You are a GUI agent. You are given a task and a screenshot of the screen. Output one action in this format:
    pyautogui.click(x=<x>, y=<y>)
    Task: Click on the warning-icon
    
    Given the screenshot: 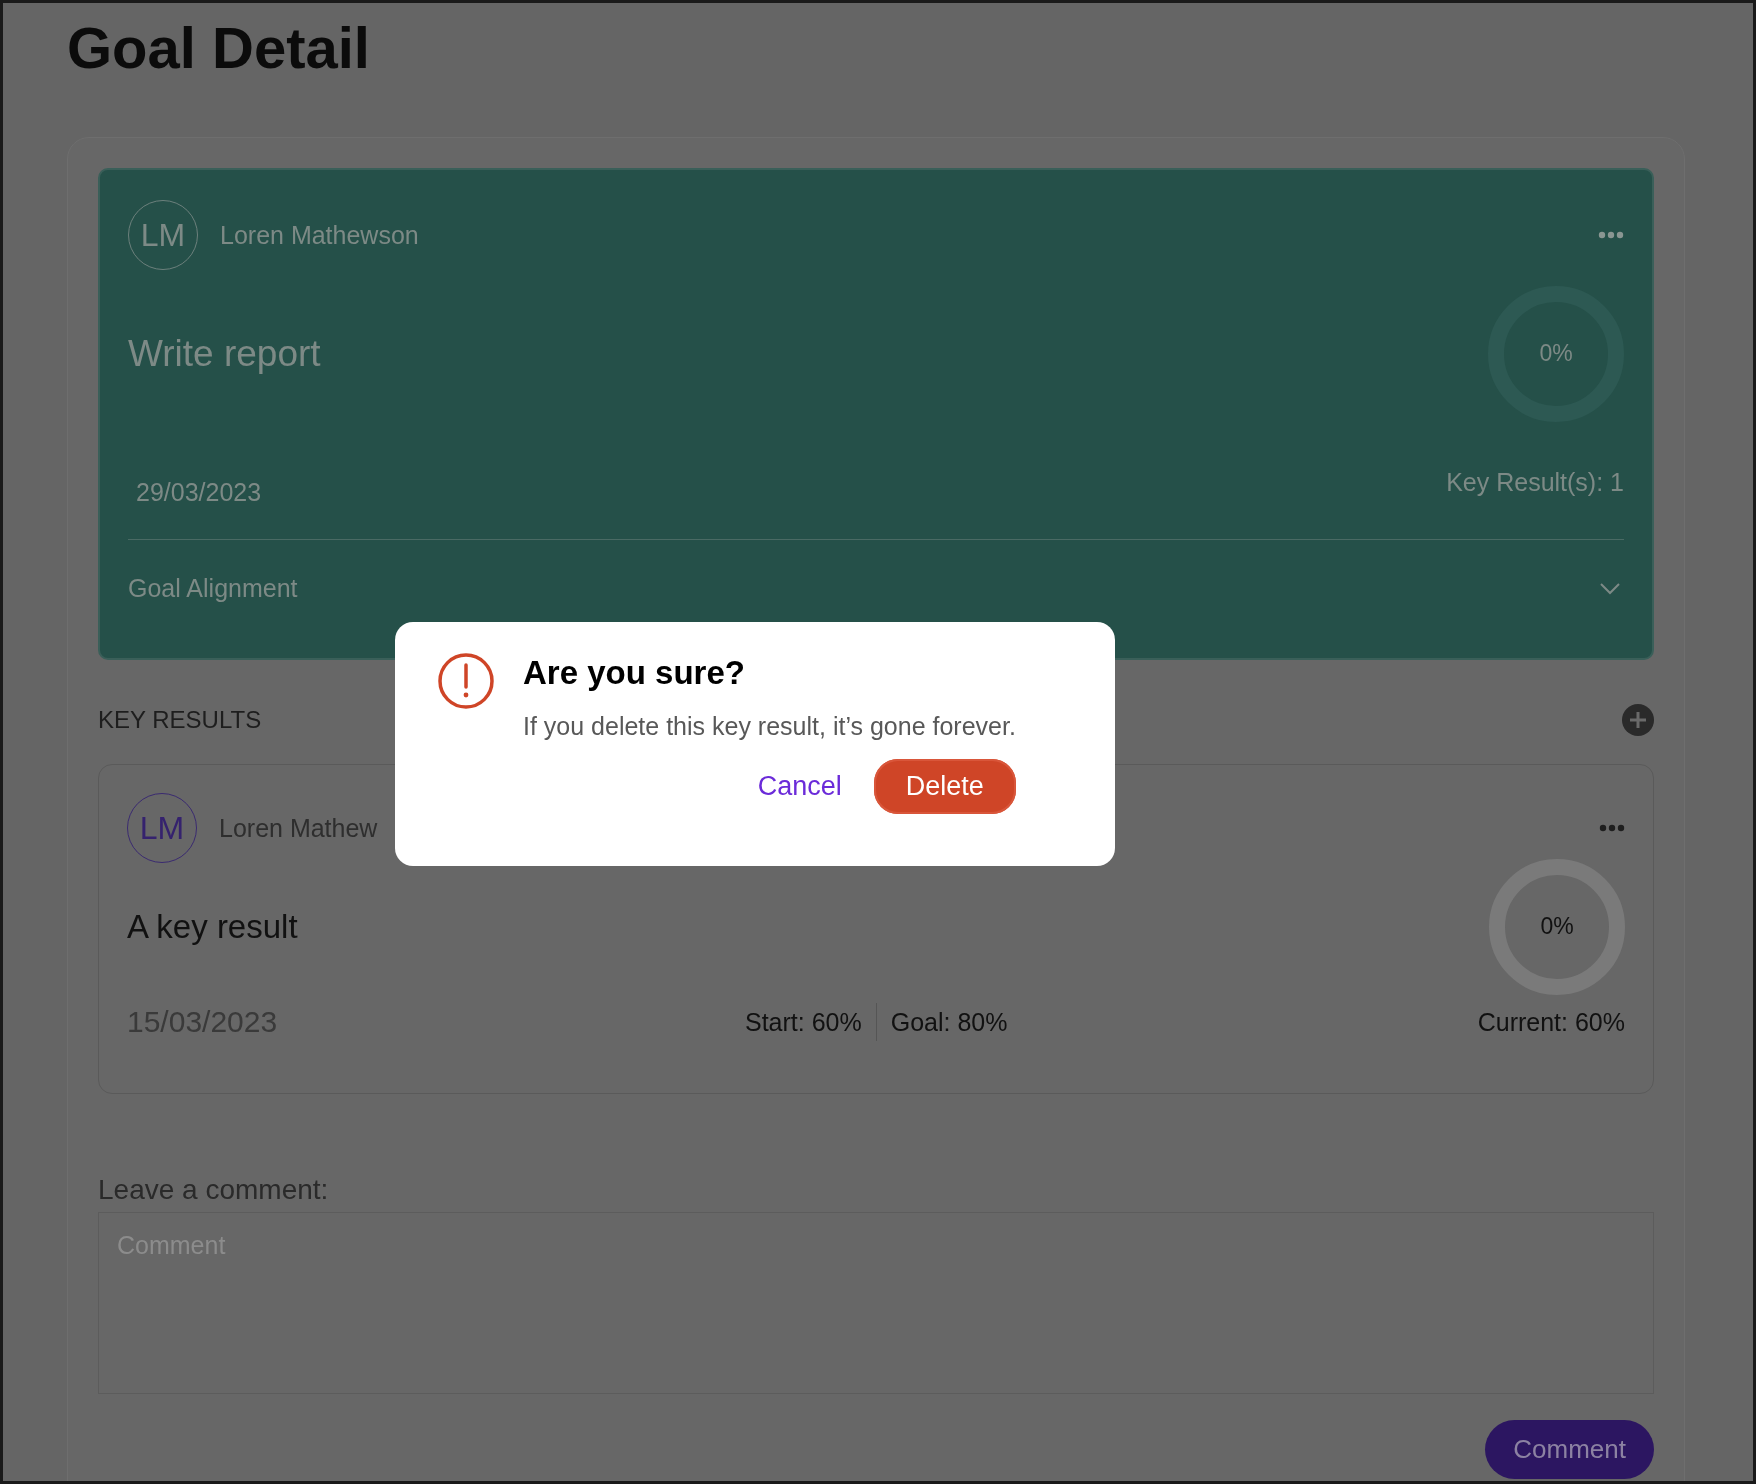 What is the action you would take?
    pyautogui.click(x=466, y=681)
    